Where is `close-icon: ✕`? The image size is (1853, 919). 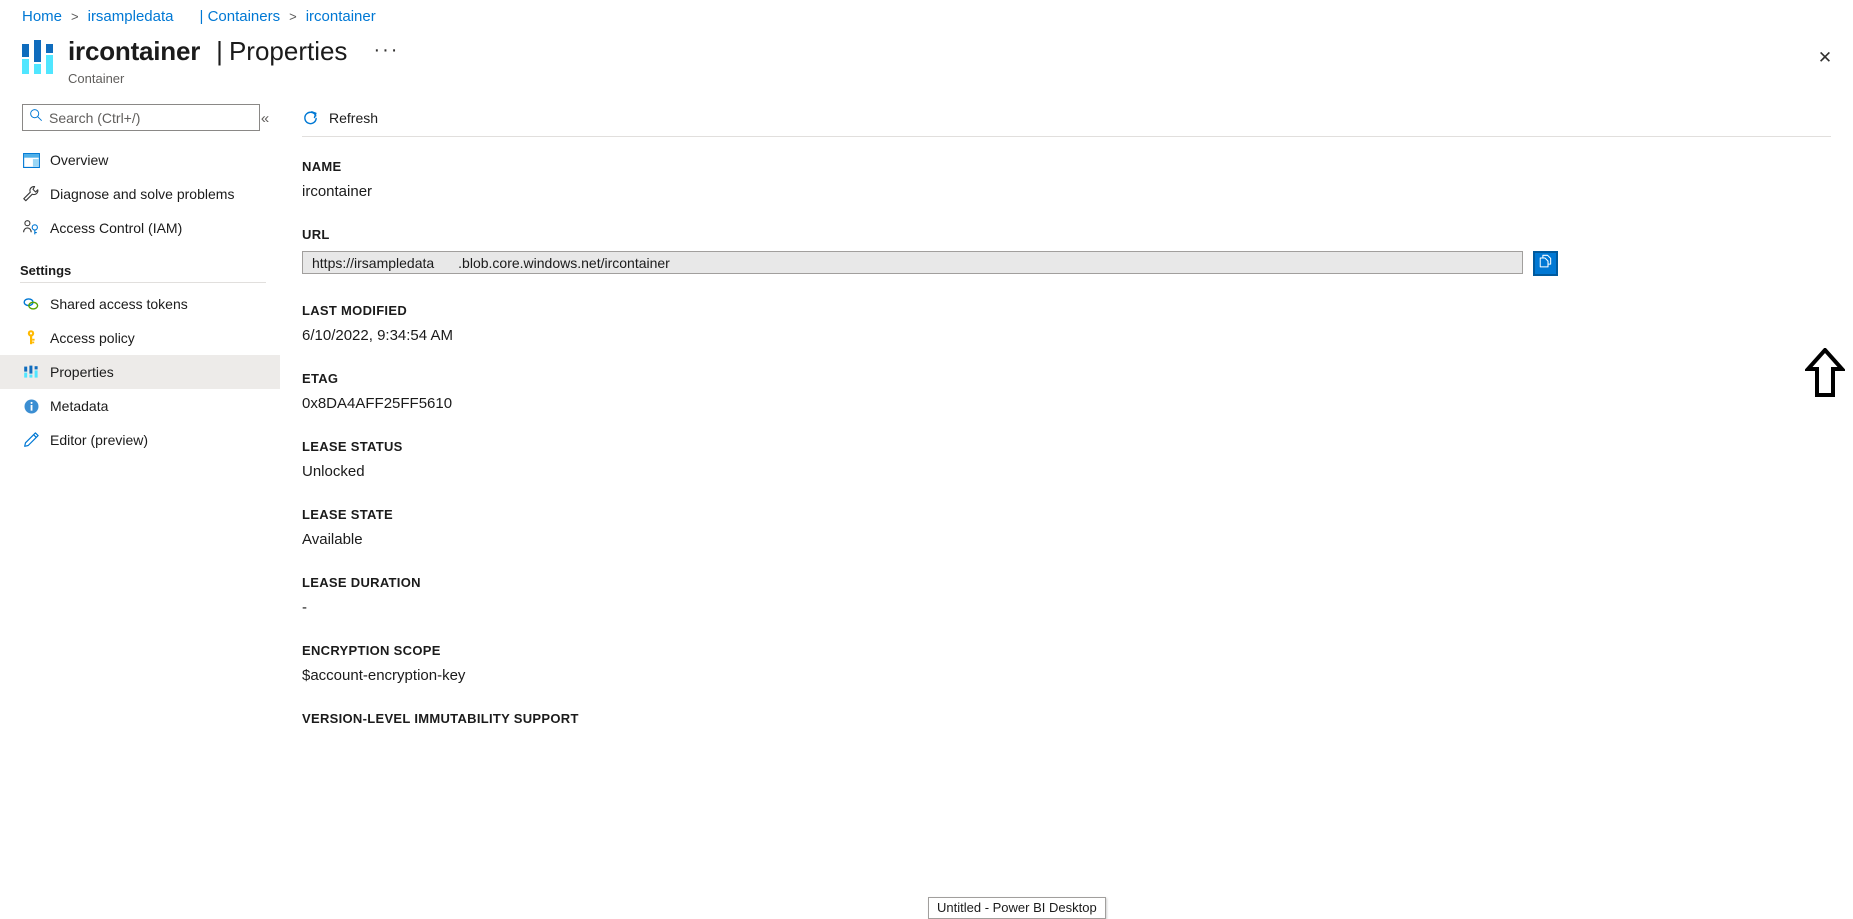 close-icon: ✕ is located at coordinates (1825, 57).